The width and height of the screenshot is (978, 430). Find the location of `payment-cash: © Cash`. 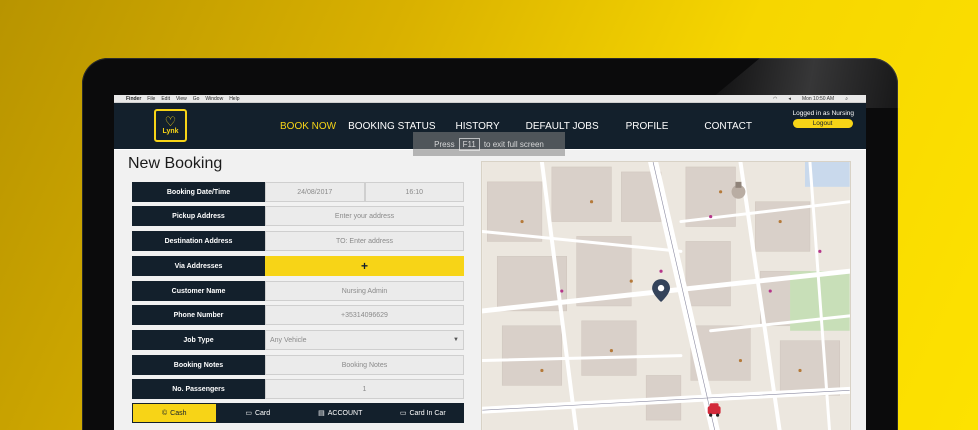

payment-cash: © Cash is located at coordinates (174, 413).